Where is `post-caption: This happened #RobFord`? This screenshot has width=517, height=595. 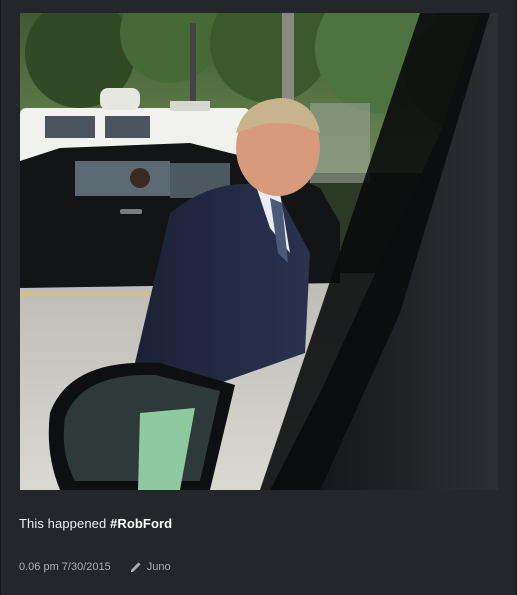 post-caption: This happened #RobFord is located at coordinates (95, 523).